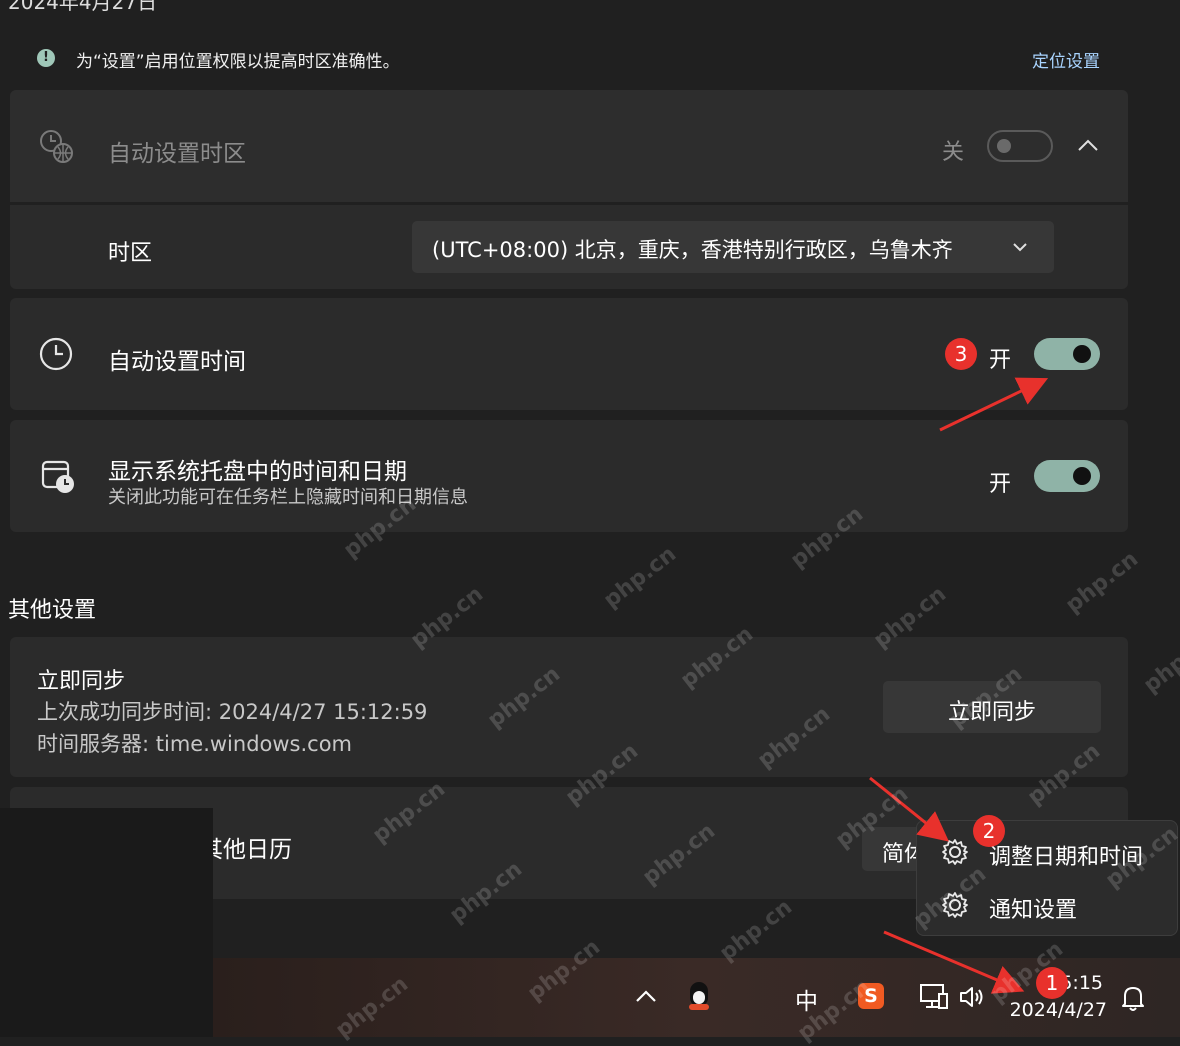 Image resolution: width=1180 pixels, height=1046 pixels. I want to click on sync-now-button: 立即同步, so click(992, 707).